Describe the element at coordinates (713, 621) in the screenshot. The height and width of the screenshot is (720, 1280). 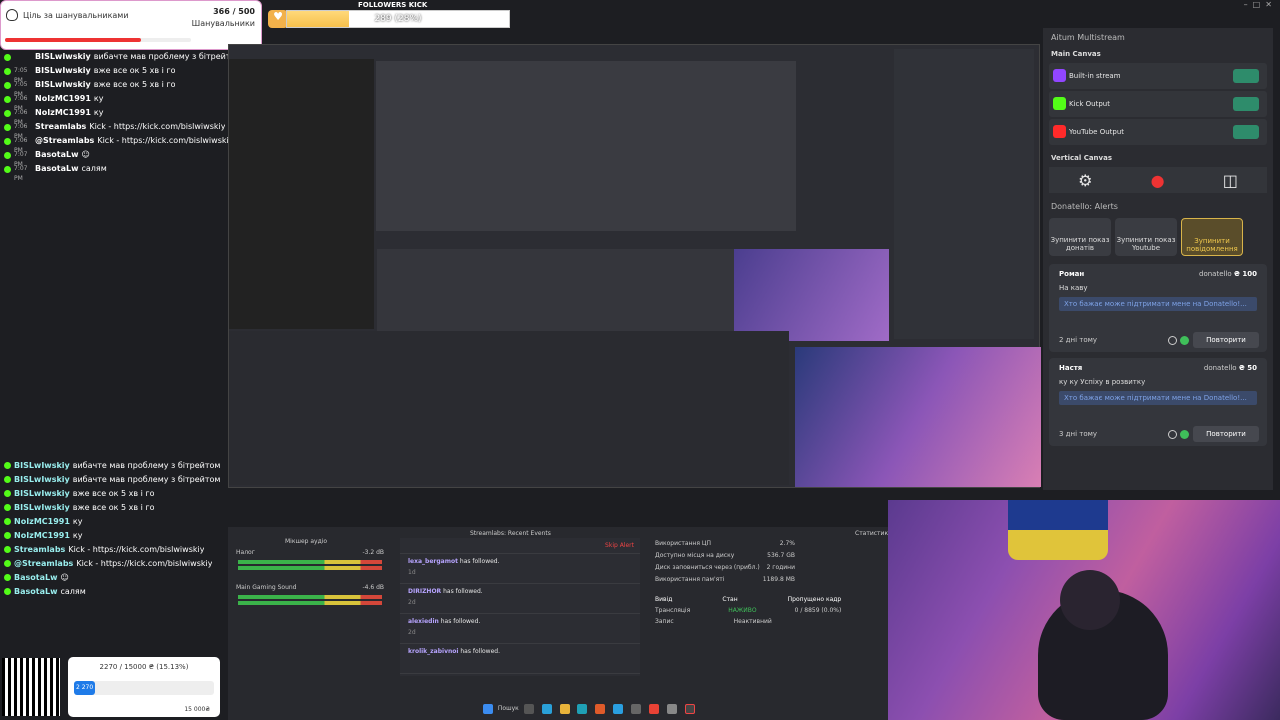
I see `record-row: Запис Неактивний` at that location.